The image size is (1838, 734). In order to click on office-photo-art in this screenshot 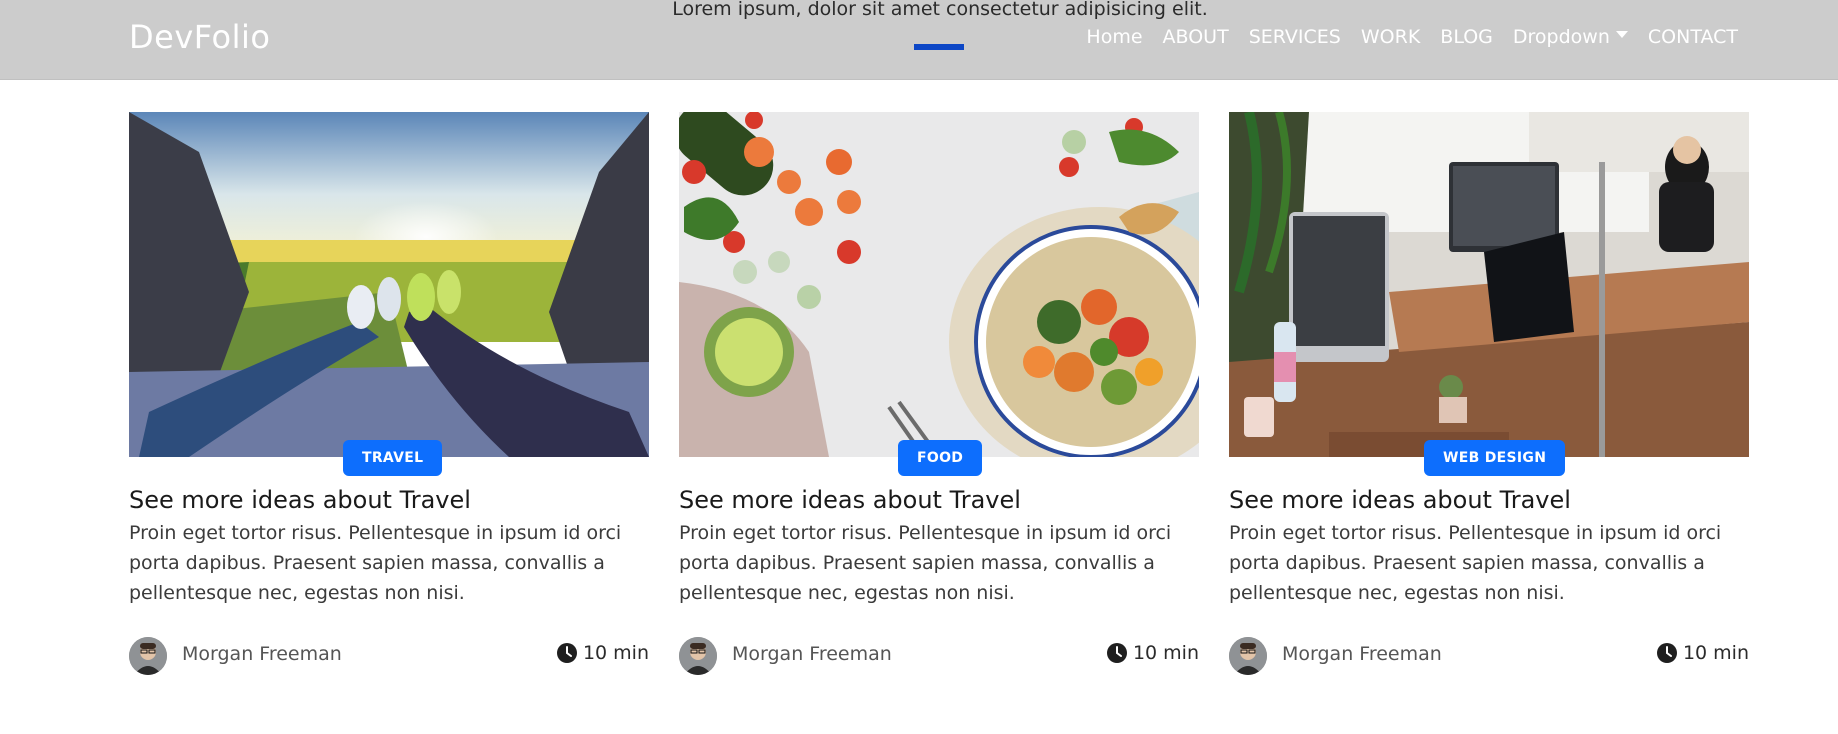, I will do `click(1489, 284)`.